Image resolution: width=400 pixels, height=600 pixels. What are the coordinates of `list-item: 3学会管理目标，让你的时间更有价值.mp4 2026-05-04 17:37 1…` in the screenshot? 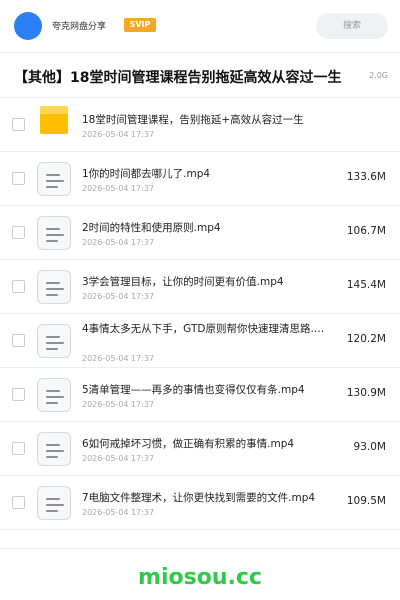 It's located at (200, 287).